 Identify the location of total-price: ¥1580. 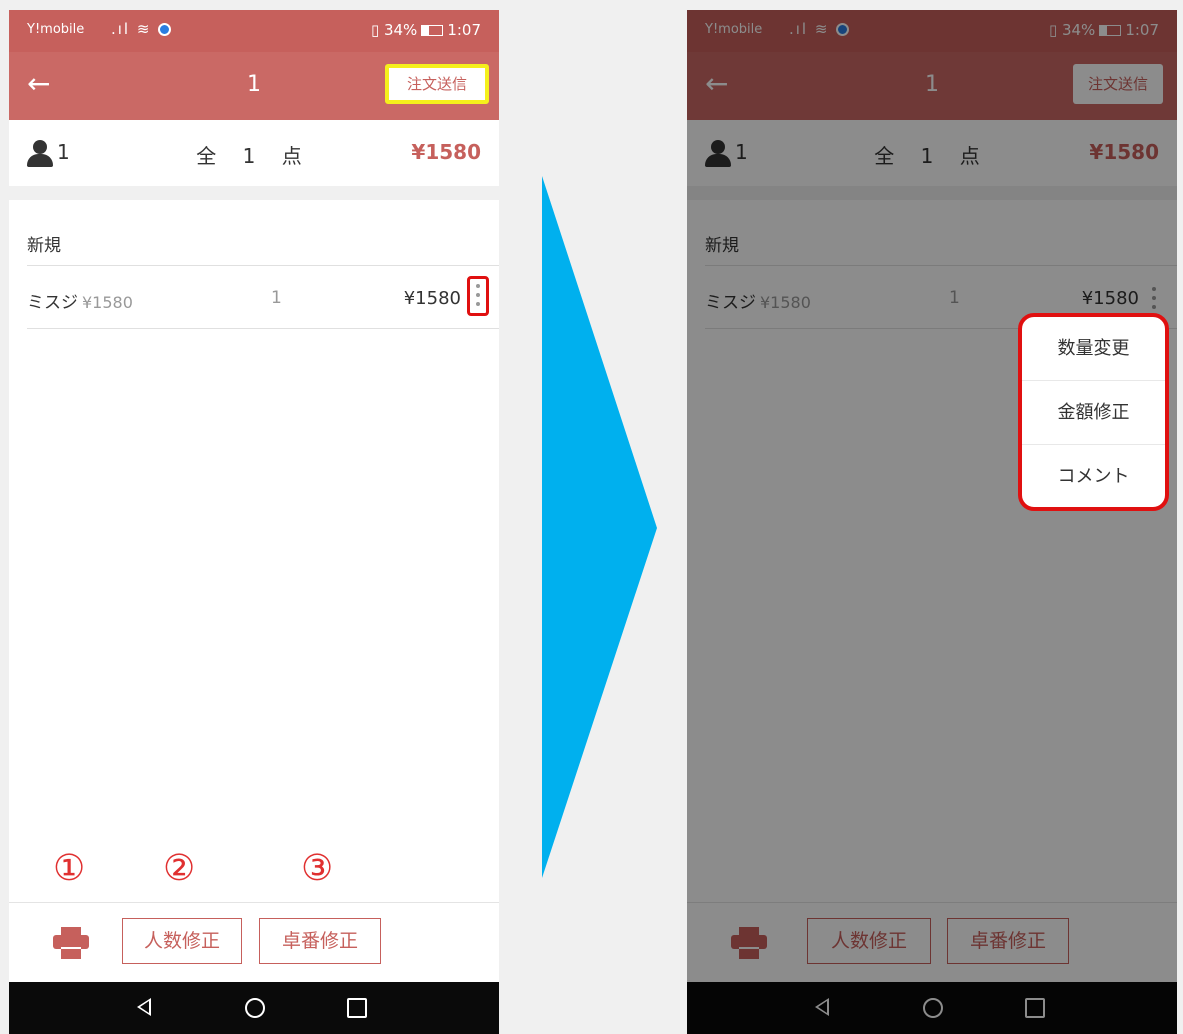
(446, 152).